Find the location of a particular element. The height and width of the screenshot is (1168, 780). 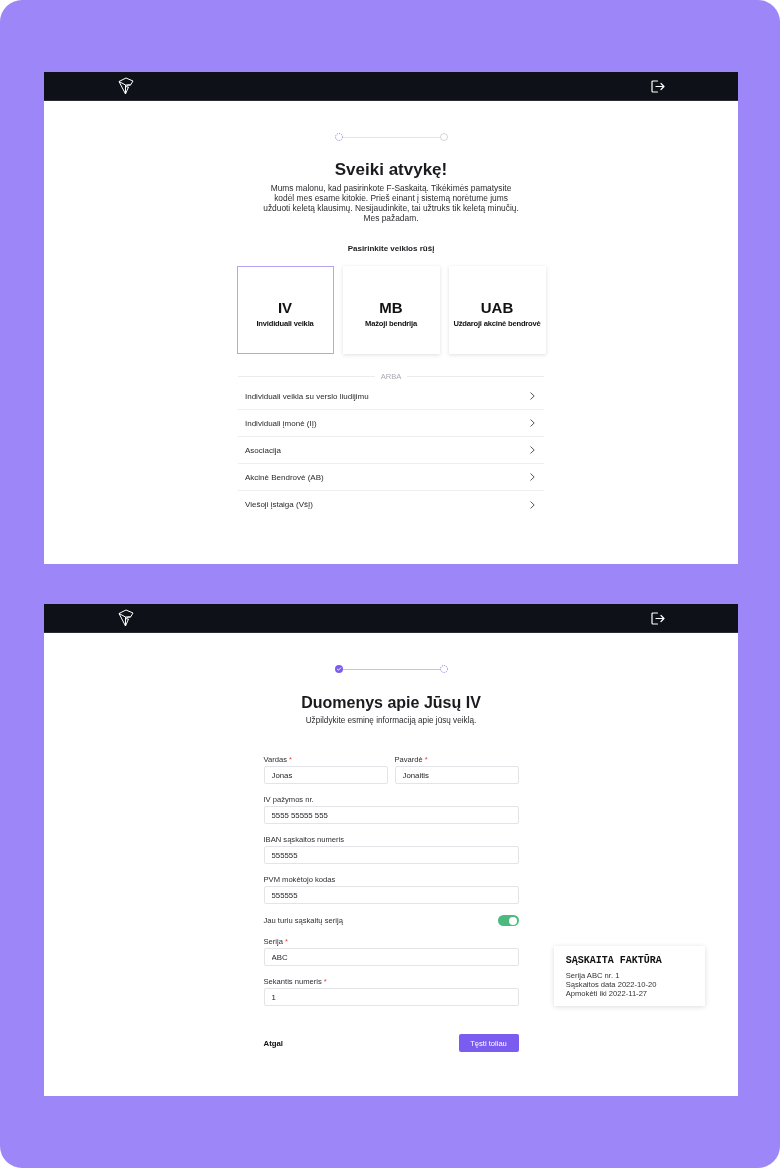

page-title: Duomenys apie Jūsų IV is located at coordinates (391, 703).